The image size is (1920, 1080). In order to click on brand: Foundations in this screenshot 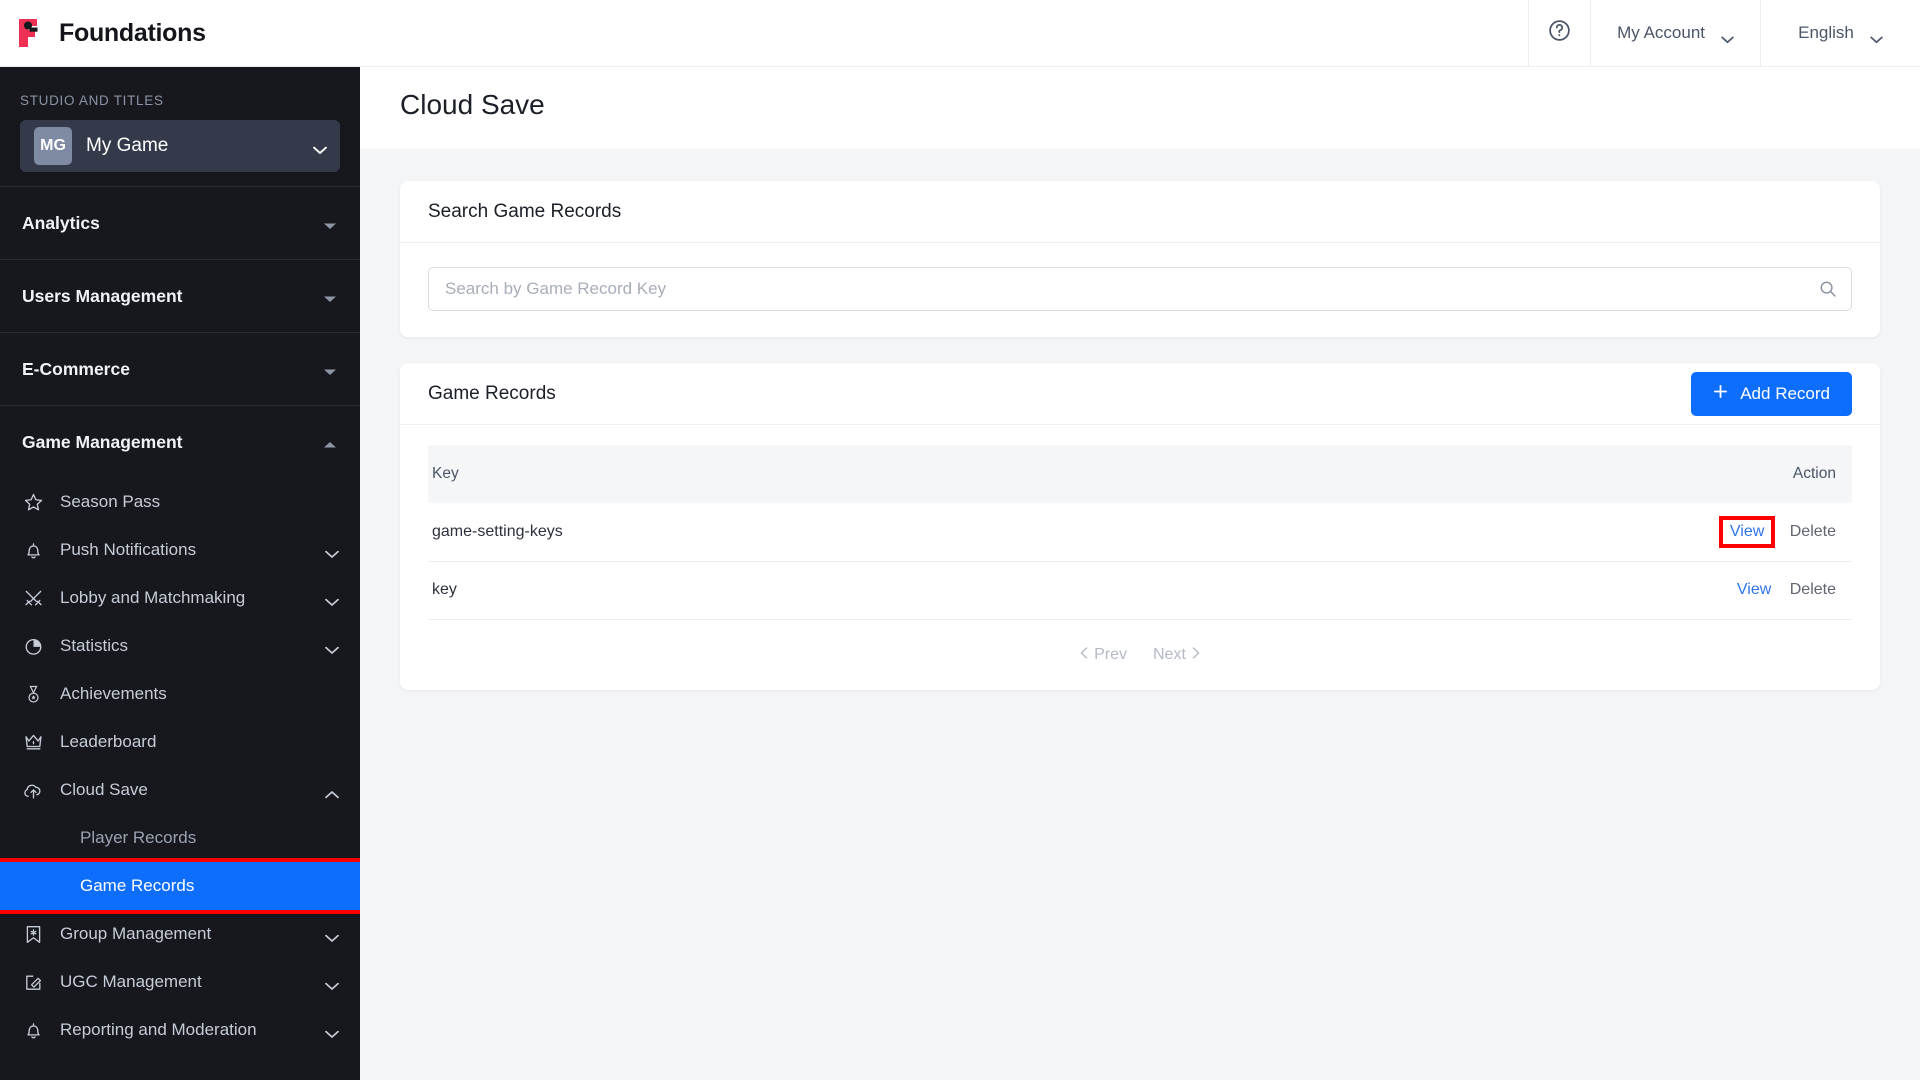, I will do `click(180, 33)`.